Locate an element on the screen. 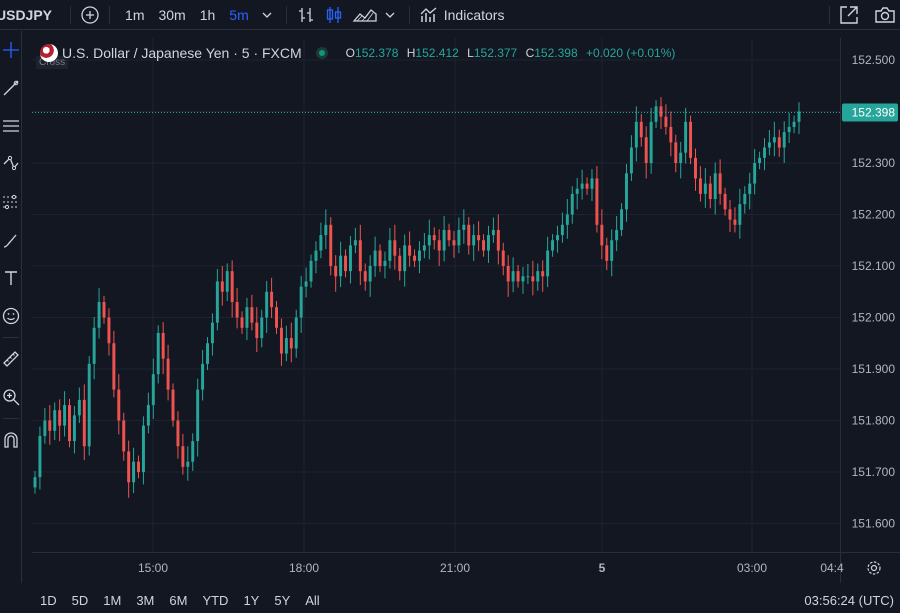 The width and height of the screenshot is (900, 613). open-value: 152.378 is located at coordinates (377, 53).